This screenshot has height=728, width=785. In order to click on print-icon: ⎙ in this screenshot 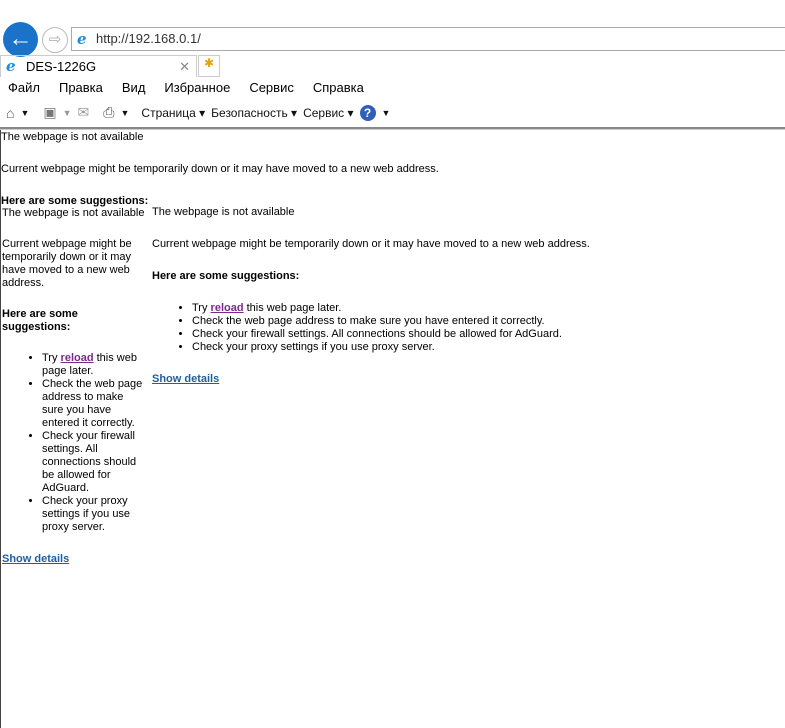, I will do `click(108, 112)`.